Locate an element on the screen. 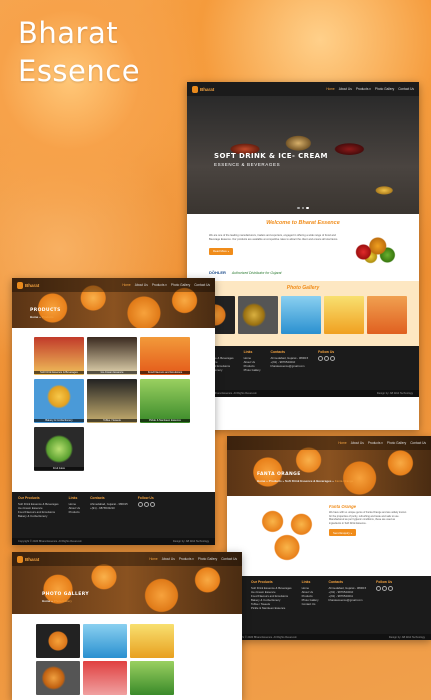 Image resolution: width=431 pixels, height=700 pixels. product-image is located at coordinates (287, 533).